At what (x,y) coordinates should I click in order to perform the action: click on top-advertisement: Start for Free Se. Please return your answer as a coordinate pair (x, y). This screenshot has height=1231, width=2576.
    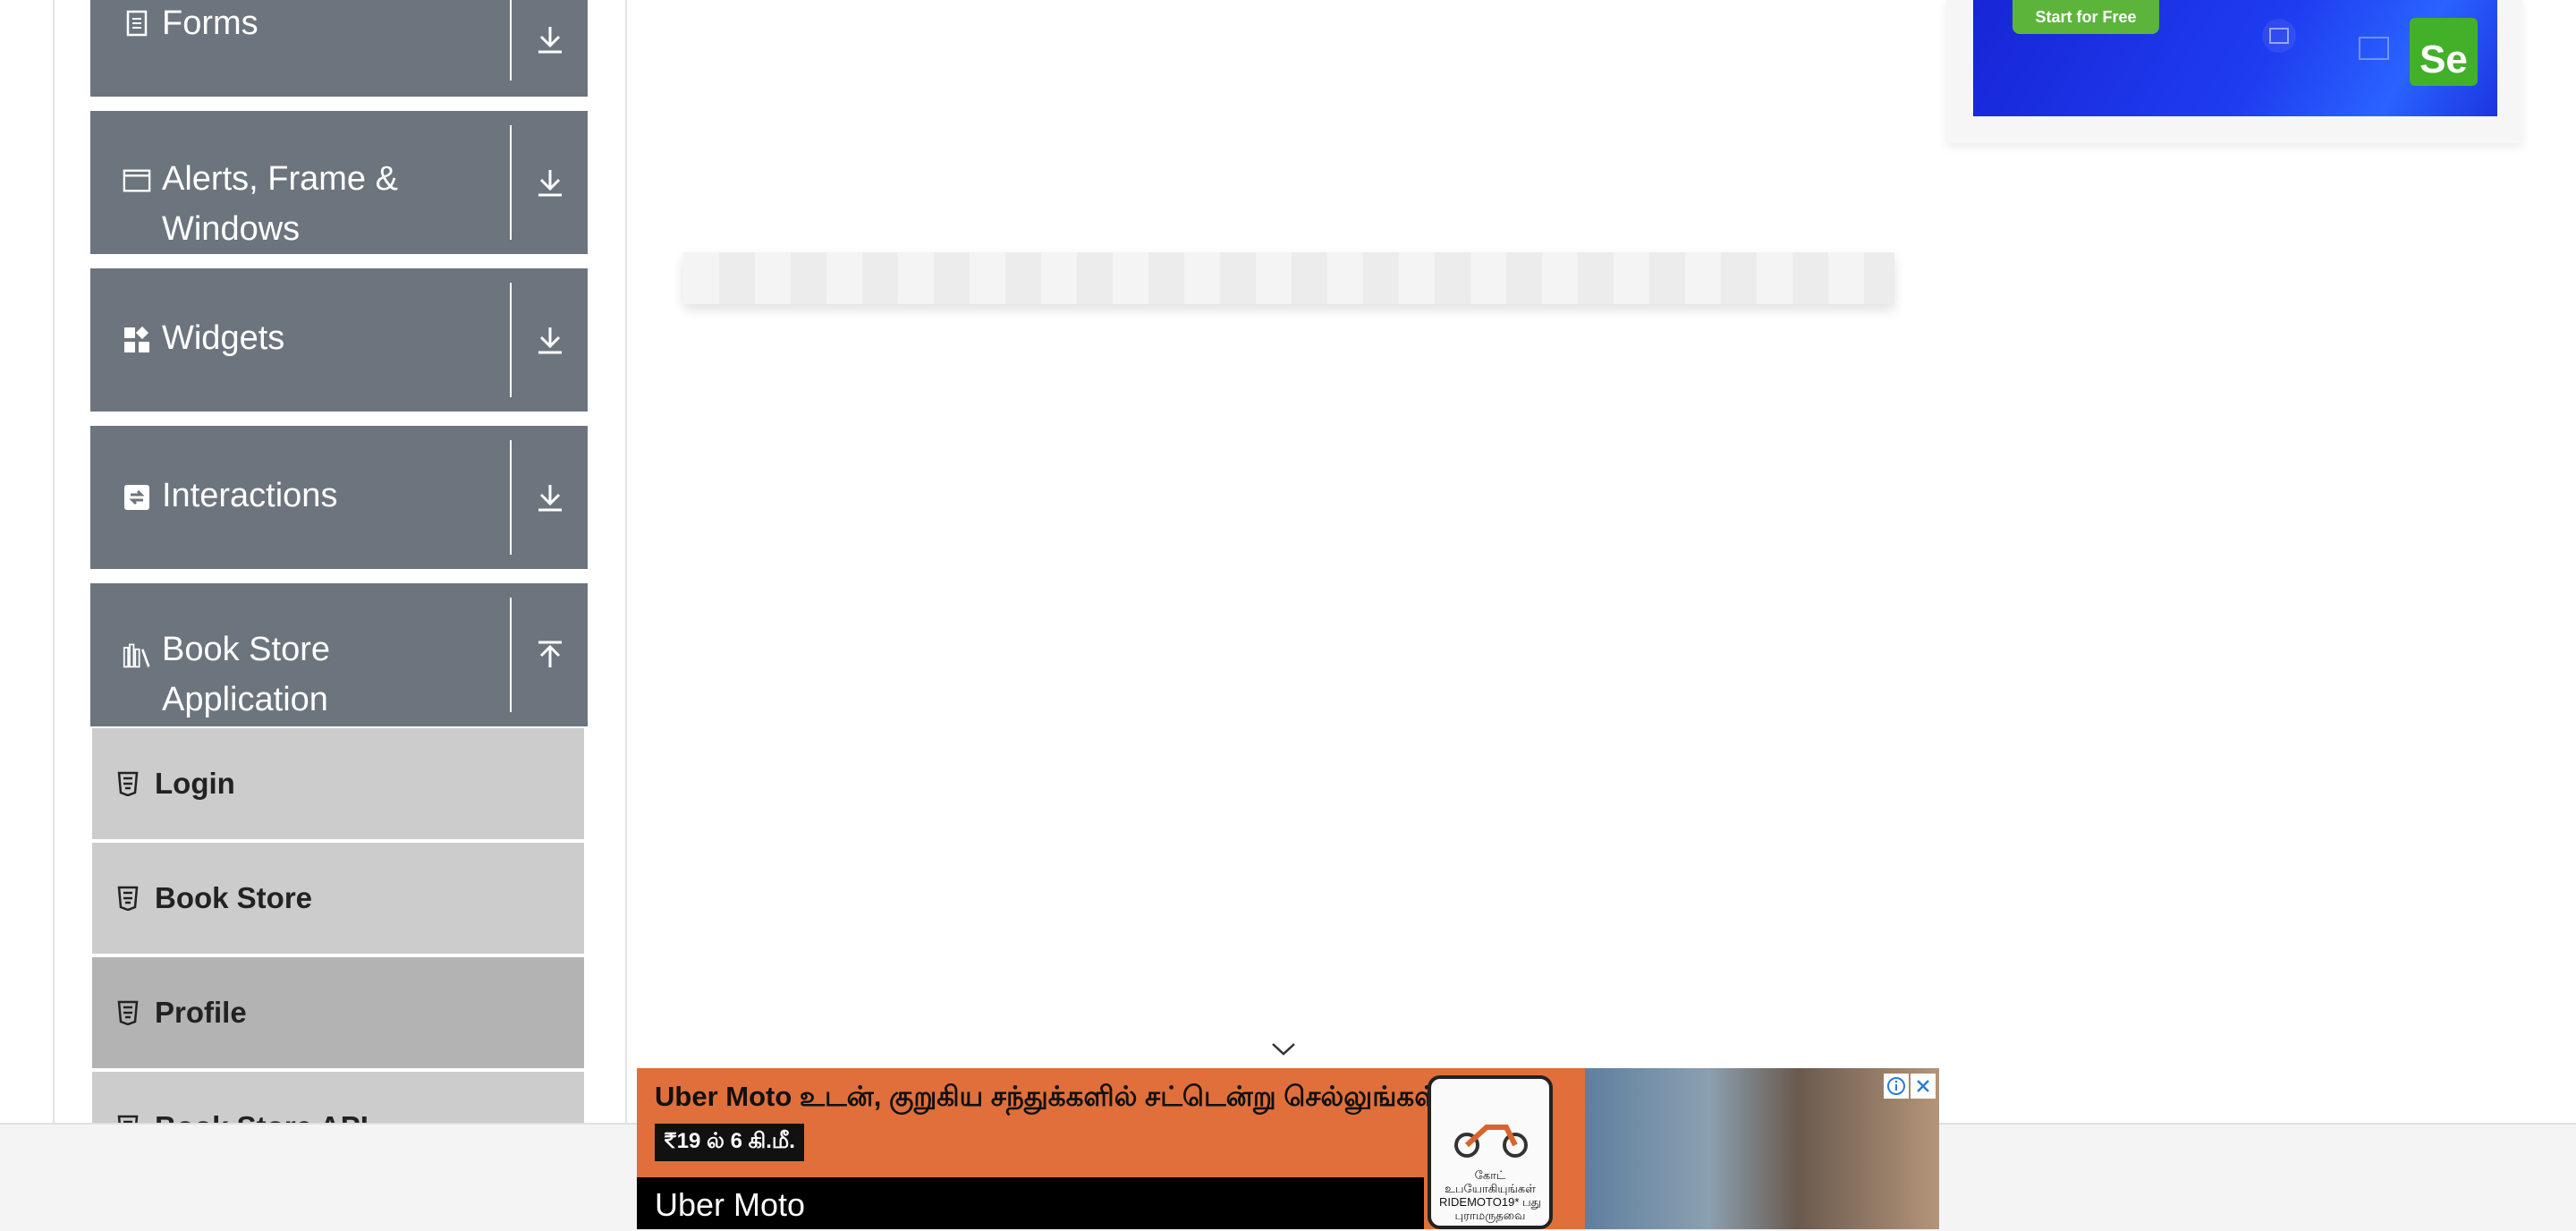
    Looking at the image, I should click on (2234, 71).